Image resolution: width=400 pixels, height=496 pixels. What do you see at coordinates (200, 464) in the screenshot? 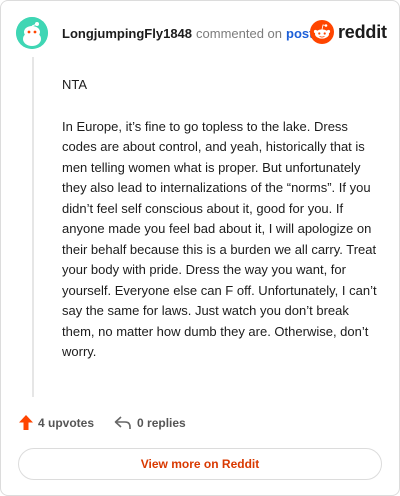
I see `view-more-button: View more on Reddit` at bounding box center [200, 464].